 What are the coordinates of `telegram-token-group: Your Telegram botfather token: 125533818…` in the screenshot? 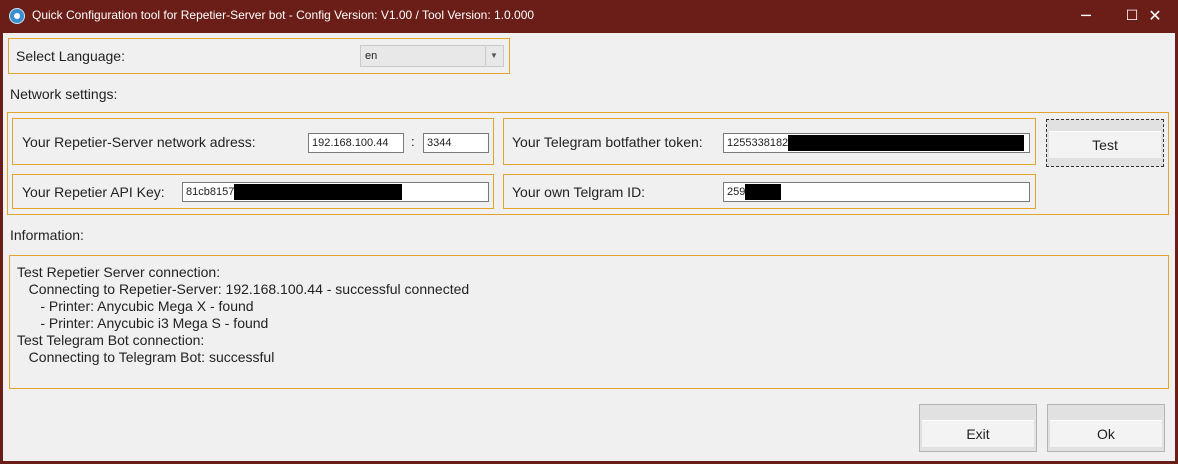 It's located at (769, 141).